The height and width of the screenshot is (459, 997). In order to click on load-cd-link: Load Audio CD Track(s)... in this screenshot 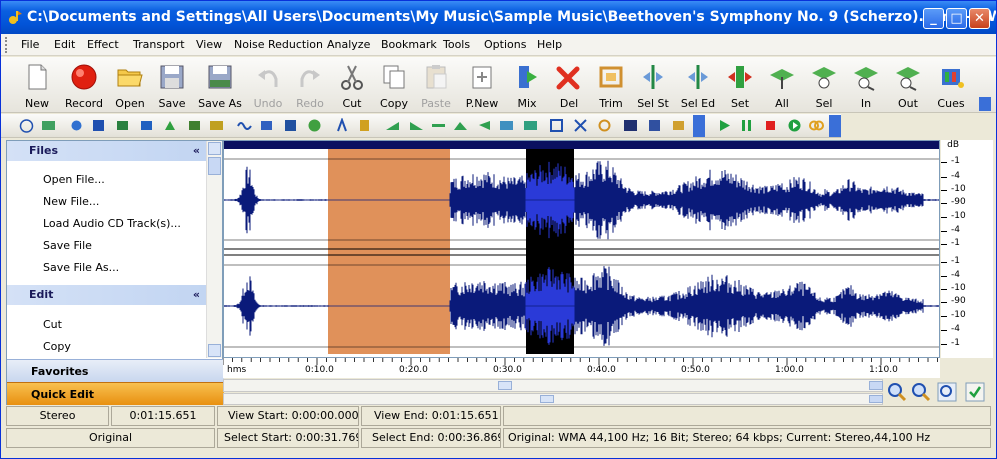, I will do `click(112, 223)`.